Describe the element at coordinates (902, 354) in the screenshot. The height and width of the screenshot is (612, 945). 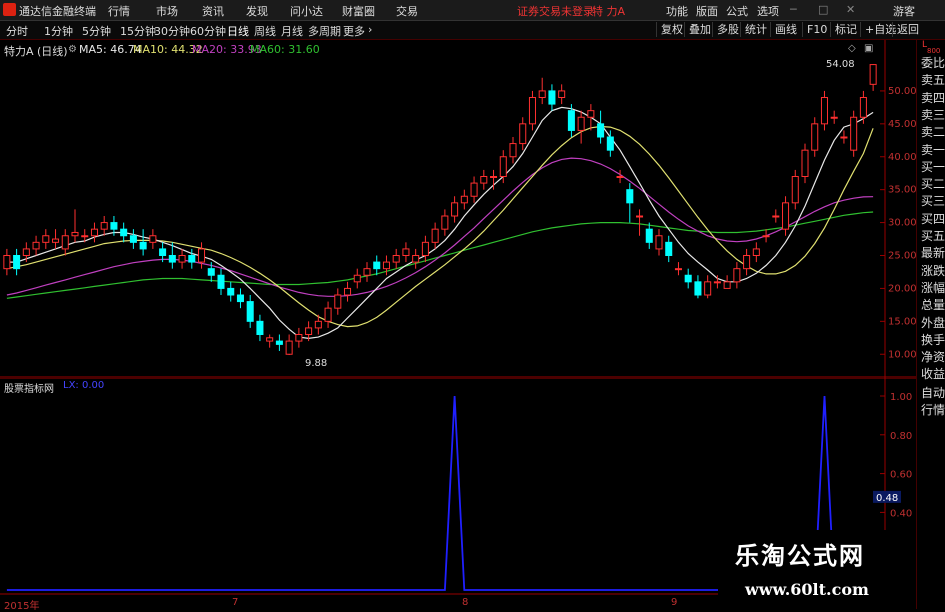
I see `y-tick-label: 10.00` at that location.